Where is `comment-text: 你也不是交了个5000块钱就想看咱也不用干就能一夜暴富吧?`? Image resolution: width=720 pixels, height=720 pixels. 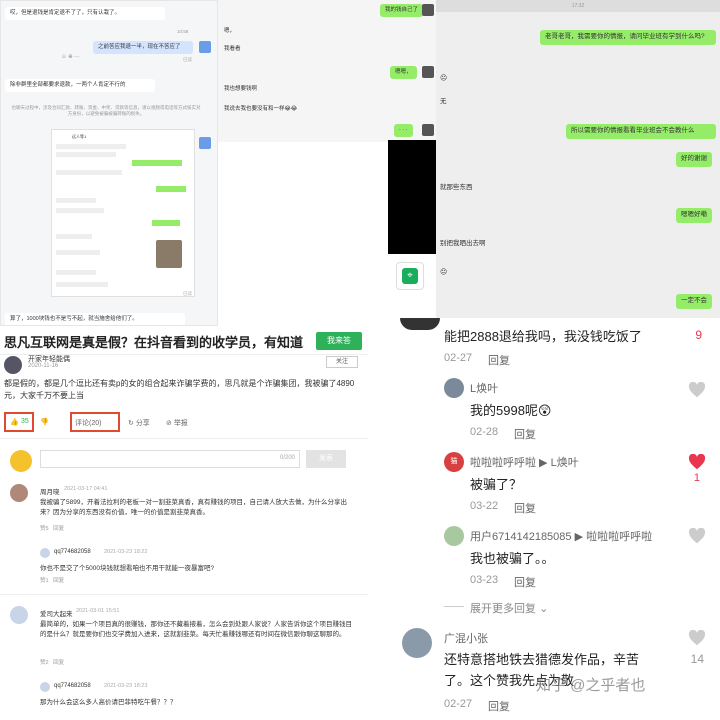 comment-text: 你也不是交了个5000块钱就想看咱也不用干就能一夜暴富吧? is located at coordinates (127, 568).